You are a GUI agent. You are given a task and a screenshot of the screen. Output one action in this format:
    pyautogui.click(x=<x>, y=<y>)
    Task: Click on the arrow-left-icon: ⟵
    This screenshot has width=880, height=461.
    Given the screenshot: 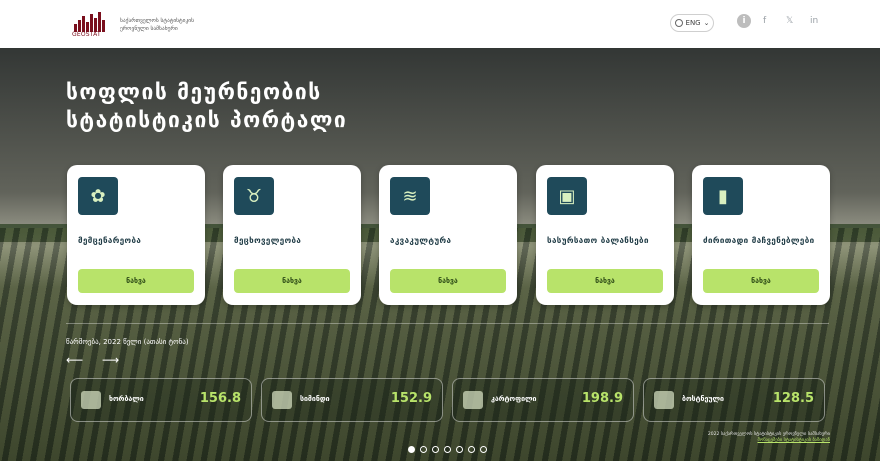 What is the action you would take?
    pyautogui.click(x=74, y=360)
    